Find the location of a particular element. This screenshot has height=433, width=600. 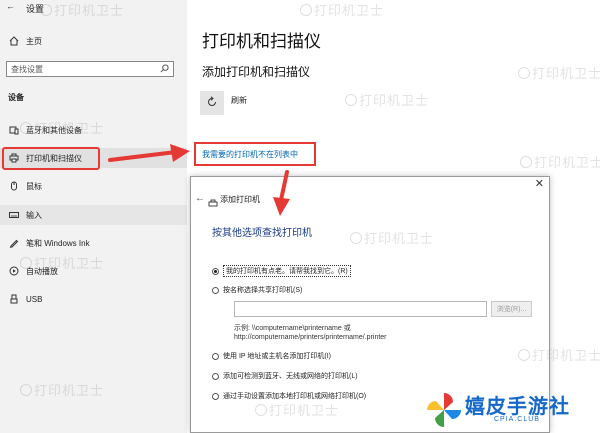

option-ip-address: 使用 IP 地址或主机名添加打印机(I) is located at coordinates (271, 356).